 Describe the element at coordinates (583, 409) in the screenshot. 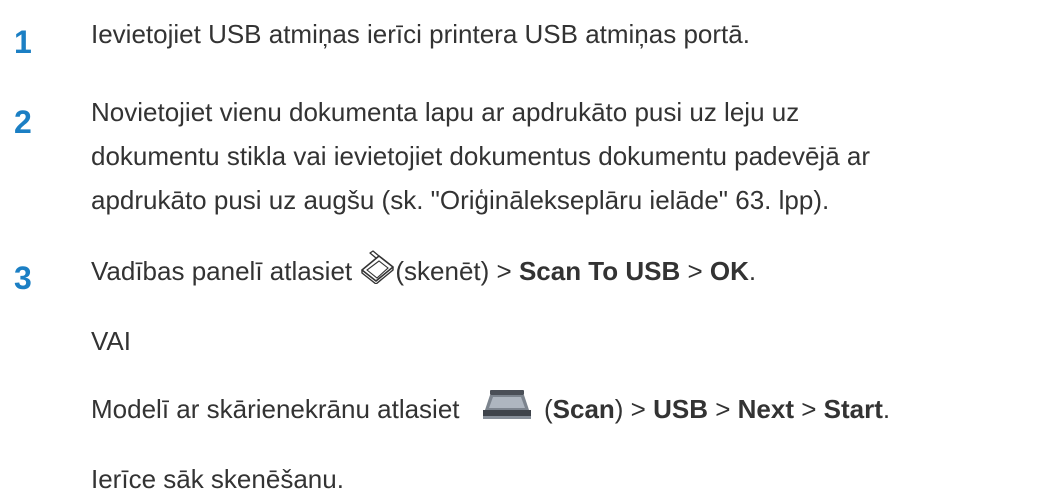

I see `scan-option: Scan` at that location.